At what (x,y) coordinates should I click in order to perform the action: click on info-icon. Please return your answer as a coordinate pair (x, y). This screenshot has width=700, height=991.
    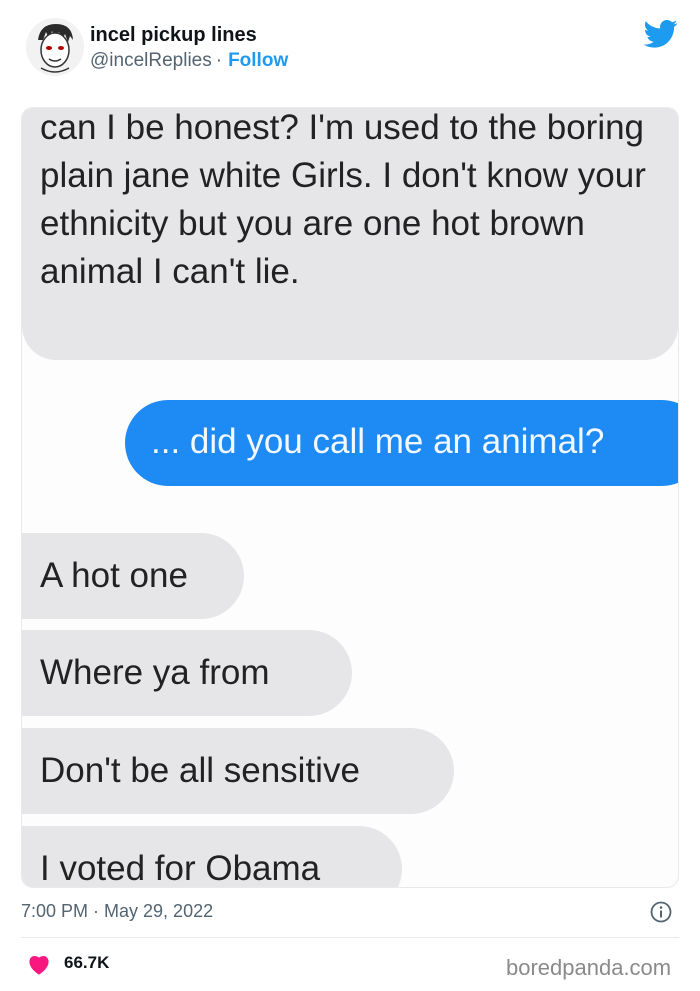
    Looking at the image, I should click on (661, 912).